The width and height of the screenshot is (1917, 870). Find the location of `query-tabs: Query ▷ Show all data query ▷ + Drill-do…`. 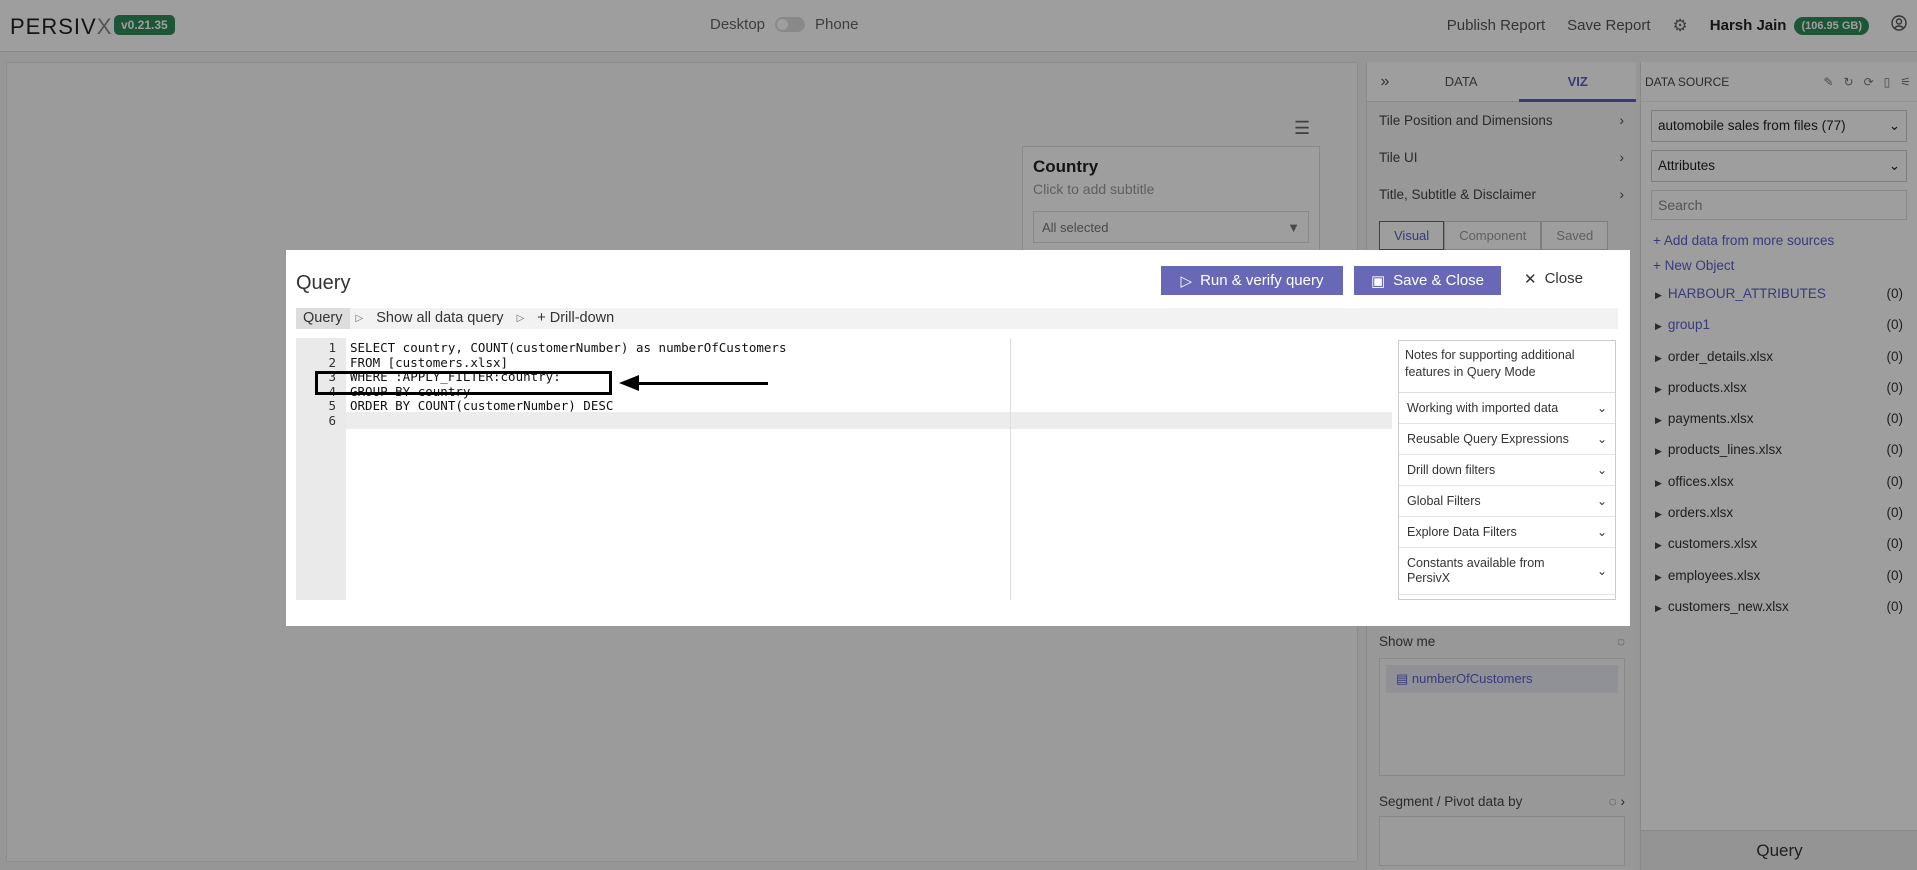

query-tabs: Query ▷ Show all data query ▷ + Drill-do… is located at coordinates (957, 318).